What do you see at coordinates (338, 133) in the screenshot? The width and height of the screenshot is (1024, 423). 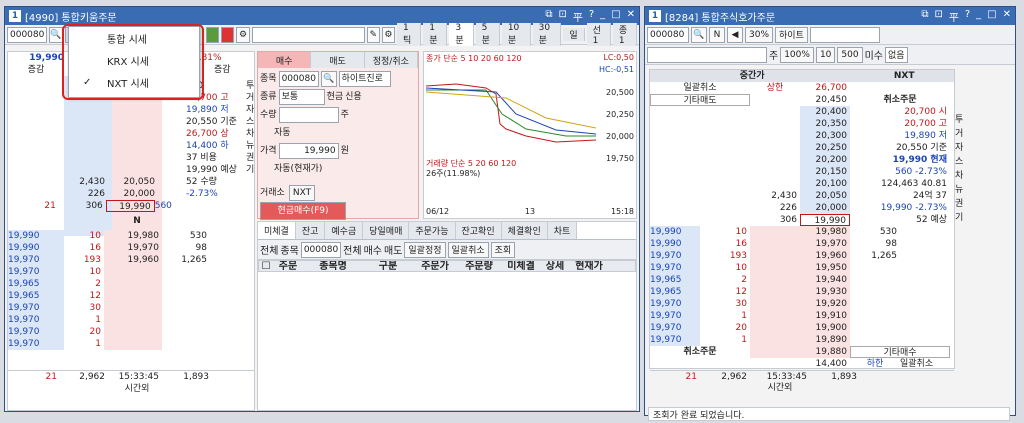 I see `auto-check: 자동` at bounding box center [338, 133].